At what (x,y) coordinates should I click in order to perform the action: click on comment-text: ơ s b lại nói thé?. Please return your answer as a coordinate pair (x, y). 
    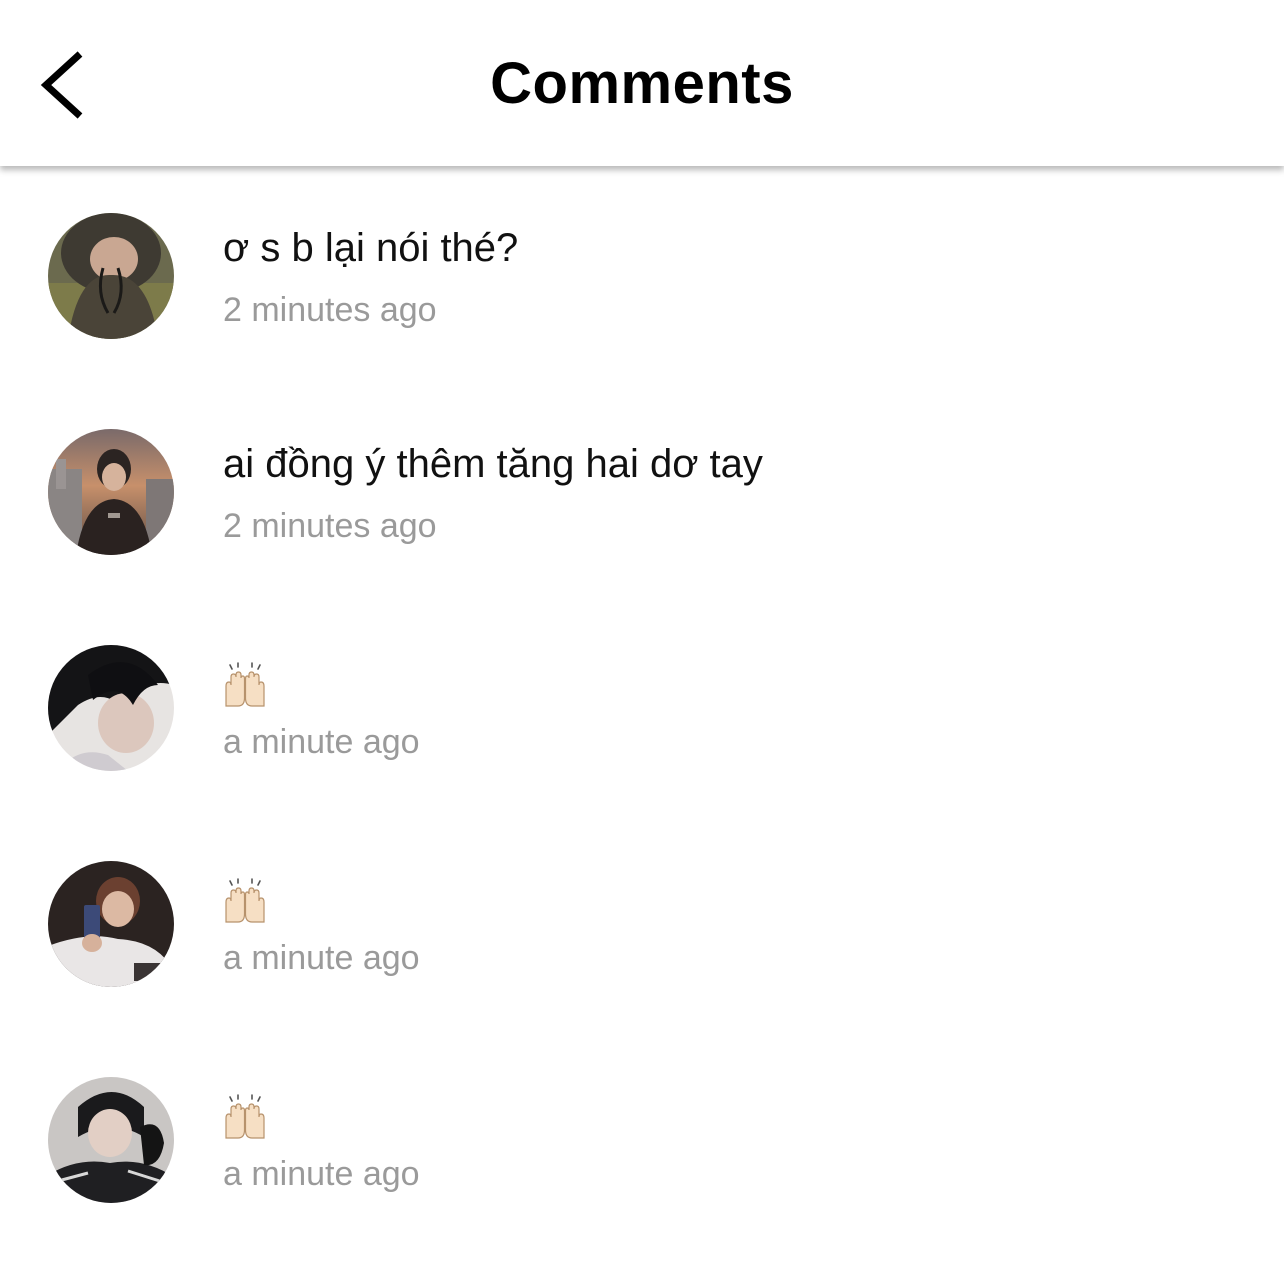
    Looking at the image, I should click on (371, 248).